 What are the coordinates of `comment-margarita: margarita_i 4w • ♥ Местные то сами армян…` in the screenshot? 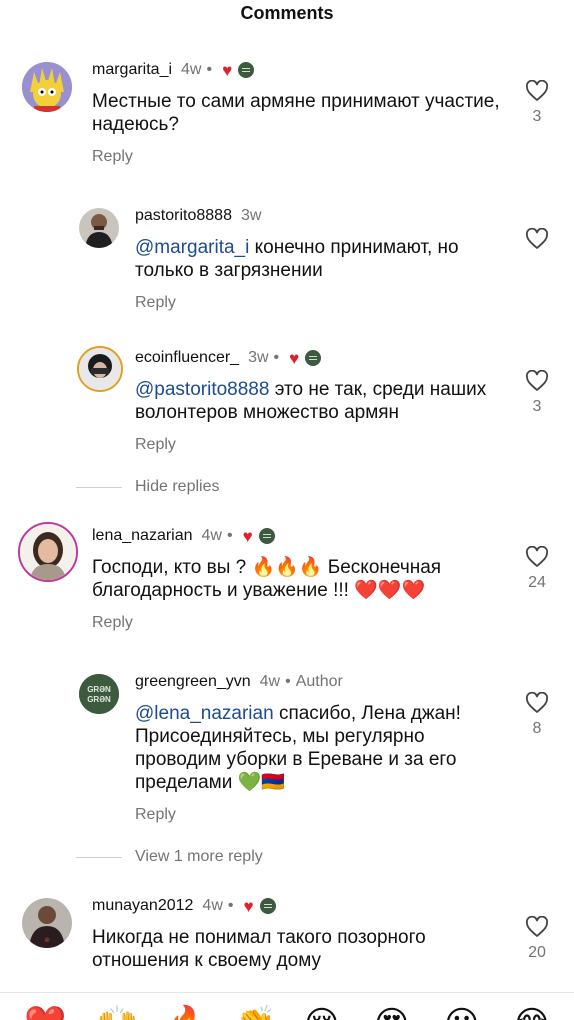 It's located at (287, 120).